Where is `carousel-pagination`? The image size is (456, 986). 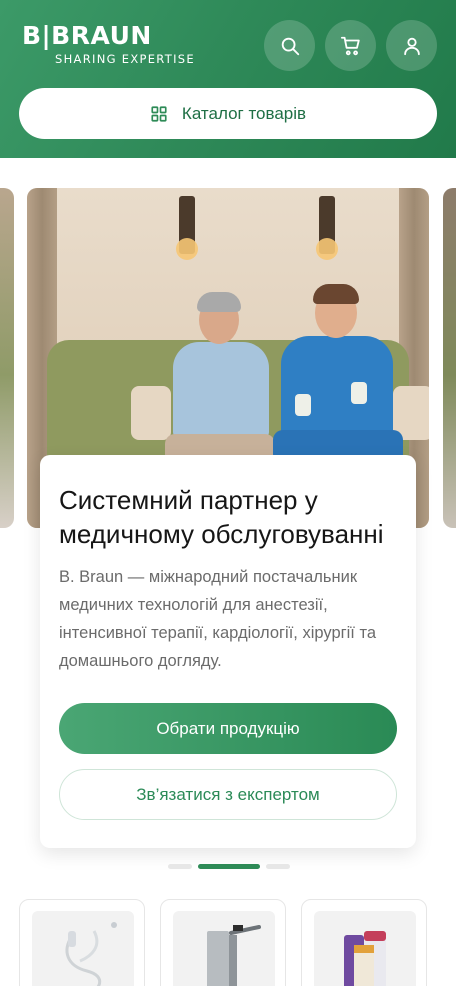 carousel-pagination is located at coordinates (229, 866).